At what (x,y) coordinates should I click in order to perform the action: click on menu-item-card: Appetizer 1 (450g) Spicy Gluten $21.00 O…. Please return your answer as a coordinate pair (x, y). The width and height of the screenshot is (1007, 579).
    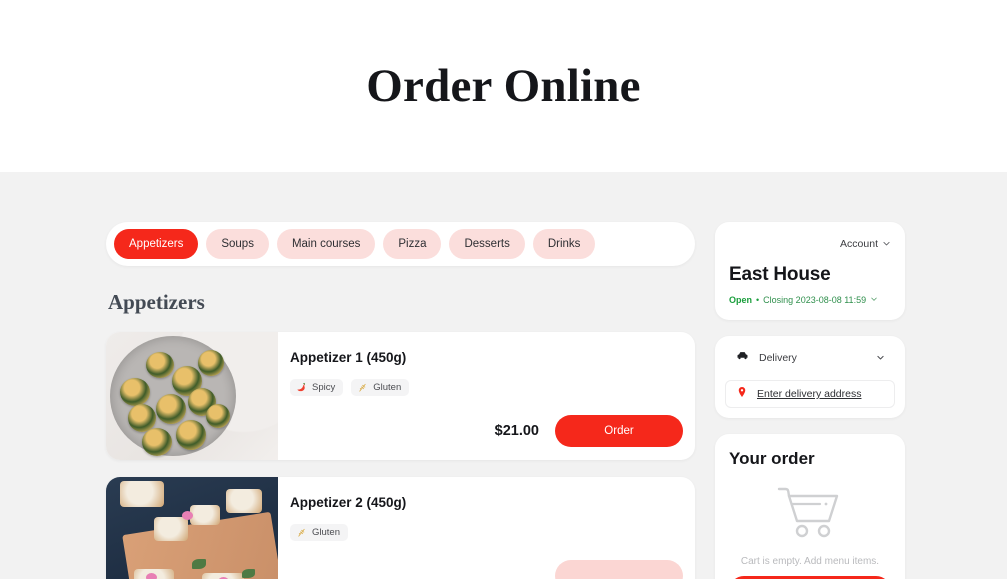
    Looking at the image, I should click on (400, 396).